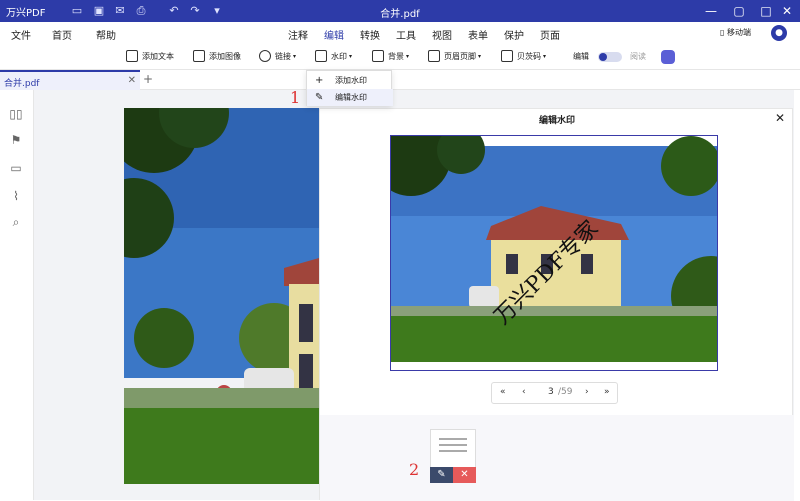 This screenshot has width=800, height=501. What do you see at coordinates (370, 34) in the screenshot?
I see `tab-convert: 转换` at bounding box center [370, 34].